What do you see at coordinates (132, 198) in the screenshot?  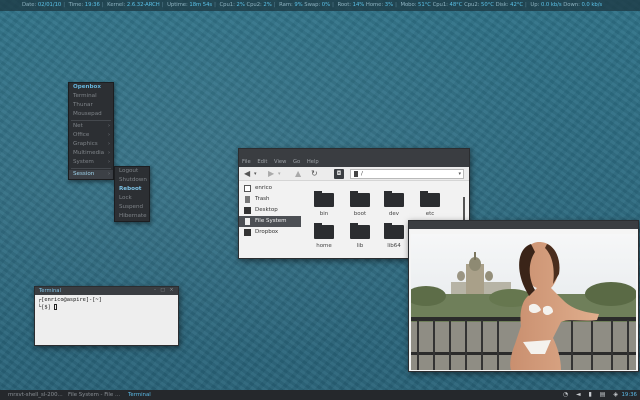 I see `session-item-lock: Lock` at bounding box center [132, 198].